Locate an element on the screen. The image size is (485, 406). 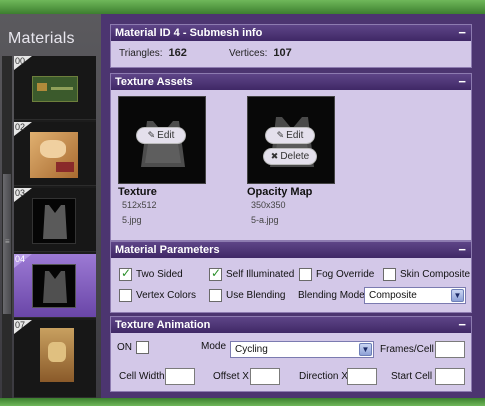
vertex-colors-checkbox: Vertex Colors is located at coordinates (157, 295).